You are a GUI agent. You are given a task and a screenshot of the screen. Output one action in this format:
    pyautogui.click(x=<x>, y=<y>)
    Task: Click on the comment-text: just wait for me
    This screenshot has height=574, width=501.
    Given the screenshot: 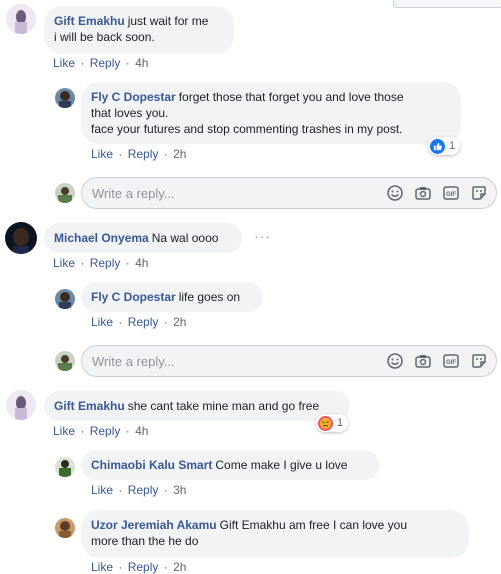 What is the action you would take?
    pyautogui.click(x=168, y=21)
    